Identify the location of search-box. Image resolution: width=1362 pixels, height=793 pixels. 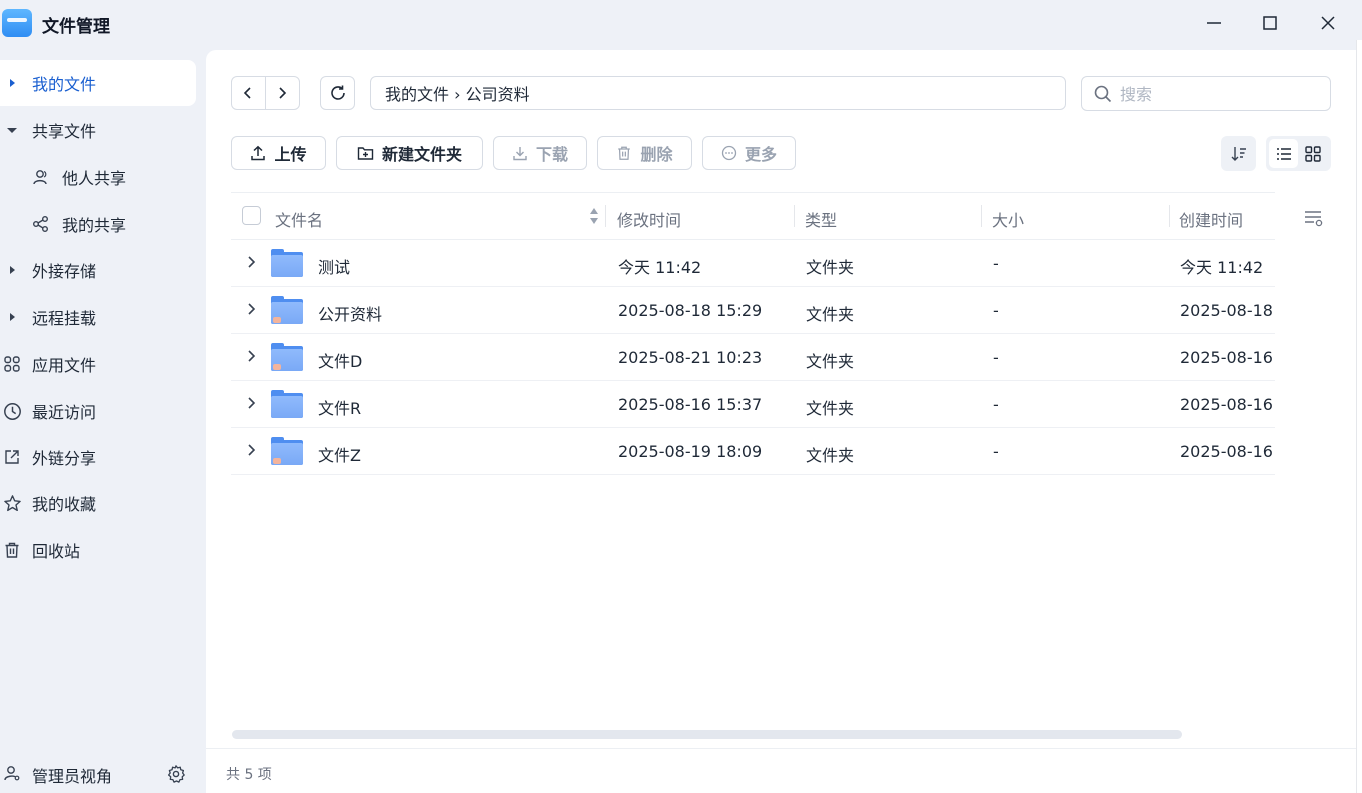
(1206, 93).